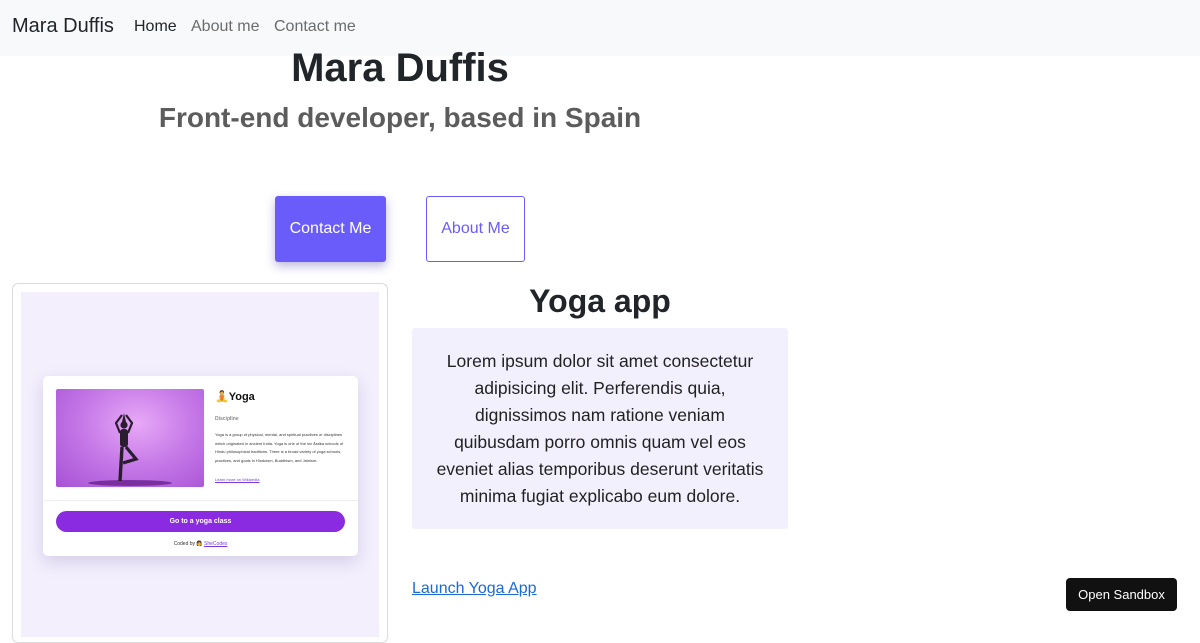  I want to click on about-me-button: About Me, so click(475, 229).